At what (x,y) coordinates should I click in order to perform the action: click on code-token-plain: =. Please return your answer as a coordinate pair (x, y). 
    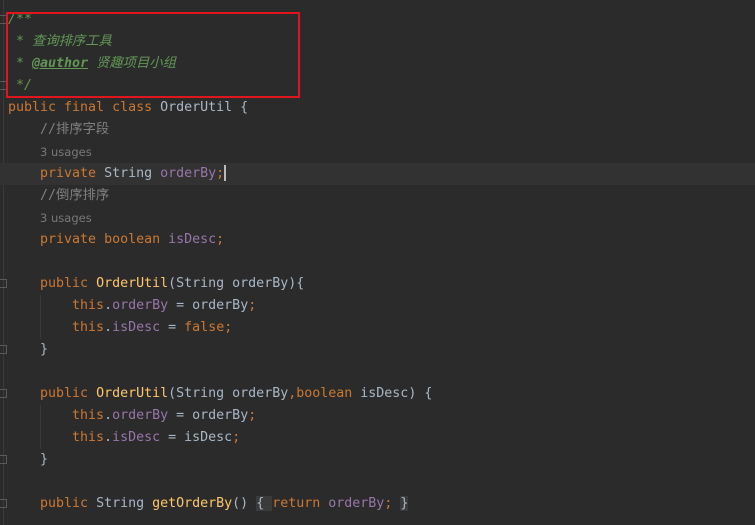
    Looking at the image, I should click on (172, 327).